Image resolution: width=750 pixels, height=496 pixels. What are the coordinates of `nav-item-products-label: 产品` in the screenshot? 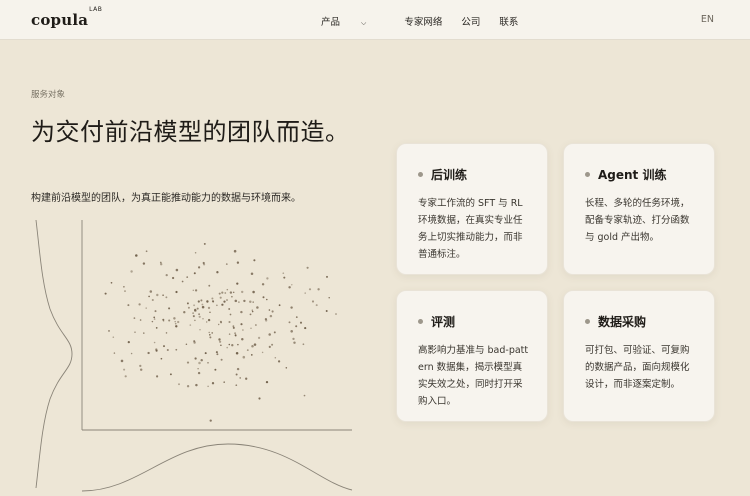 It's located at (331, 22).